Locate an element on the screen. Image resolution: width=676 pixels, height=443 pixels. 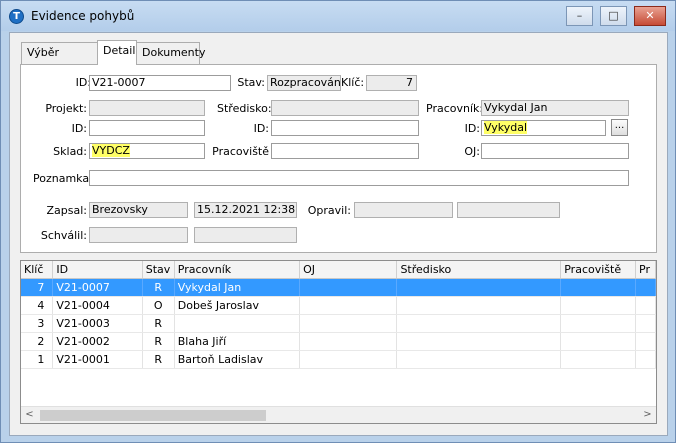
id-field: V21-0007 is located at coordinates (160, 83).